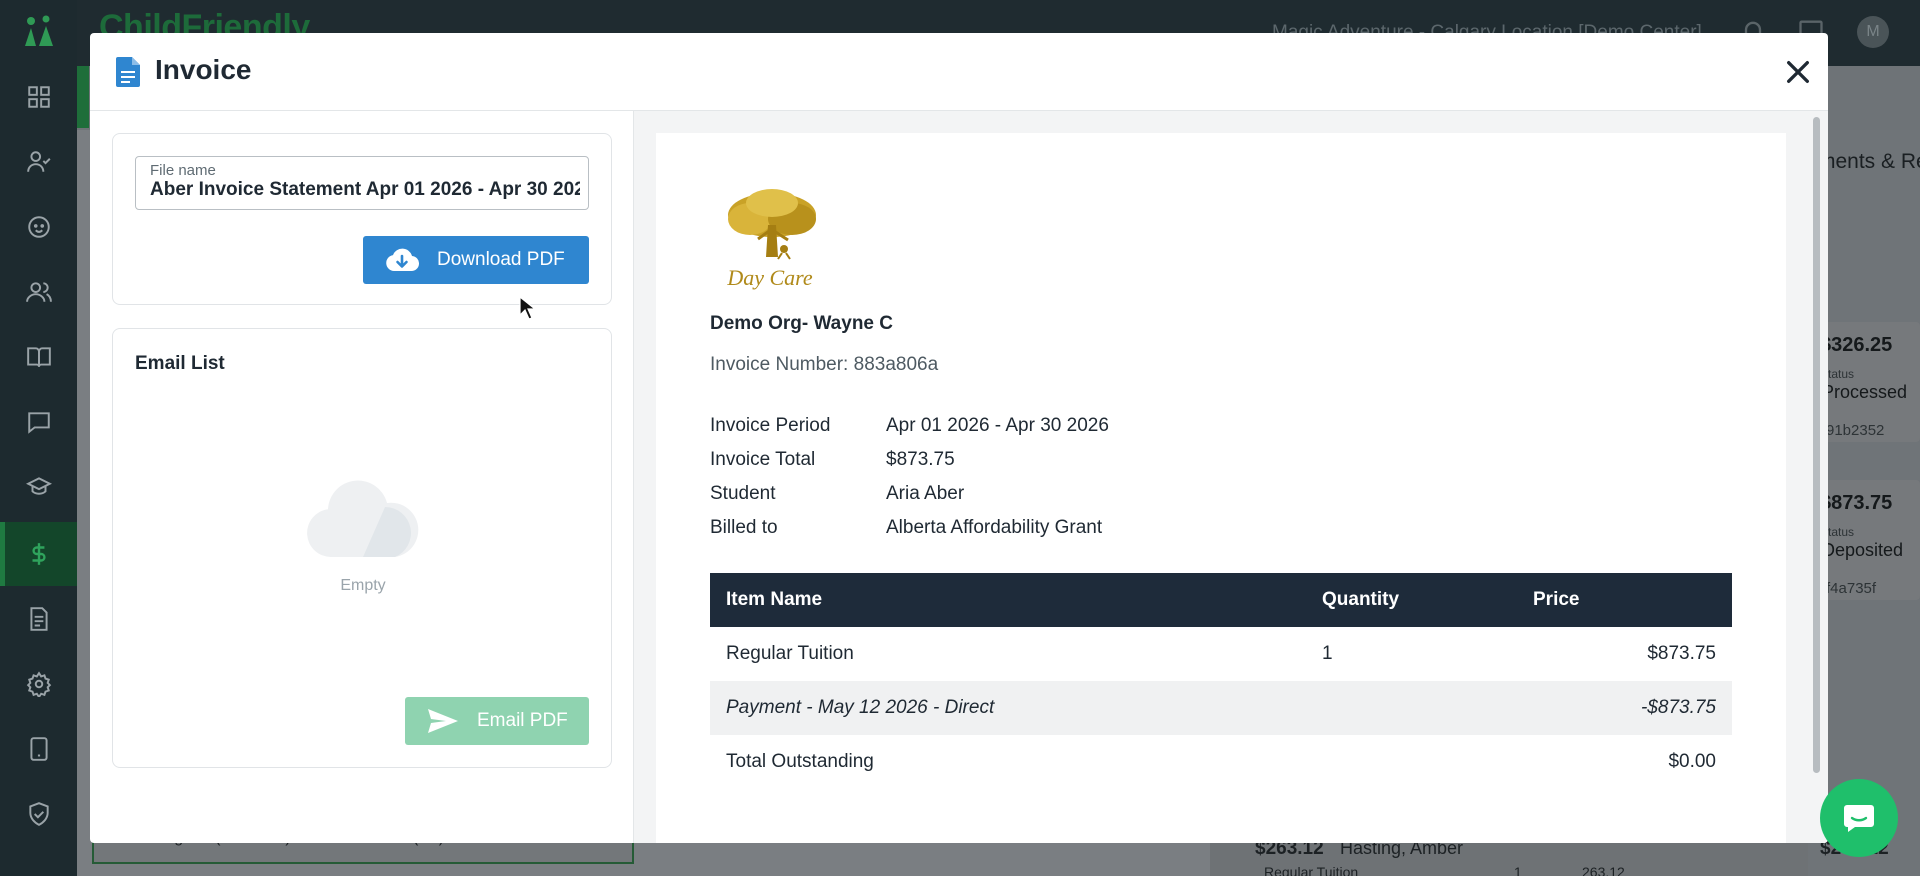 The width and height of the screenshot is (1920, 876). Describe the element at coordinates (1556, 599) in the screenshot. I see `column-header-price: Price` at that location.